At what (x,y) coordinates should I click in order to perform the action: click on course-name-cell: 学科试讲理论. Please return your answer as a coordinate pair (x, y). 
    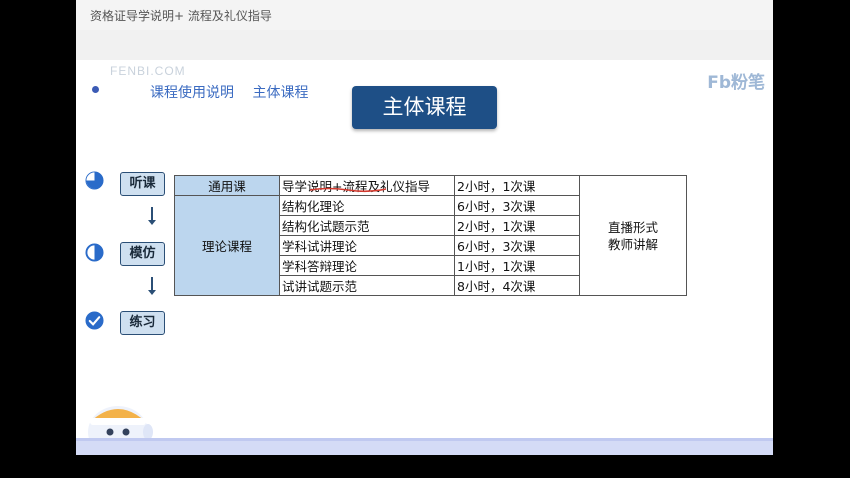
    Looking at the image, I should click on (367, 245).